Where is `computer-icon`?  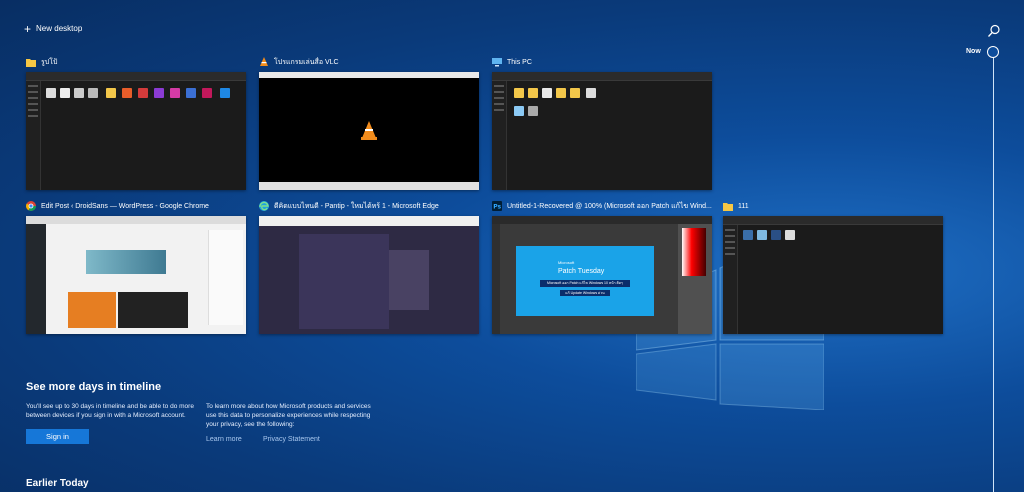
computer-icon is located at coordinates (497, 62).